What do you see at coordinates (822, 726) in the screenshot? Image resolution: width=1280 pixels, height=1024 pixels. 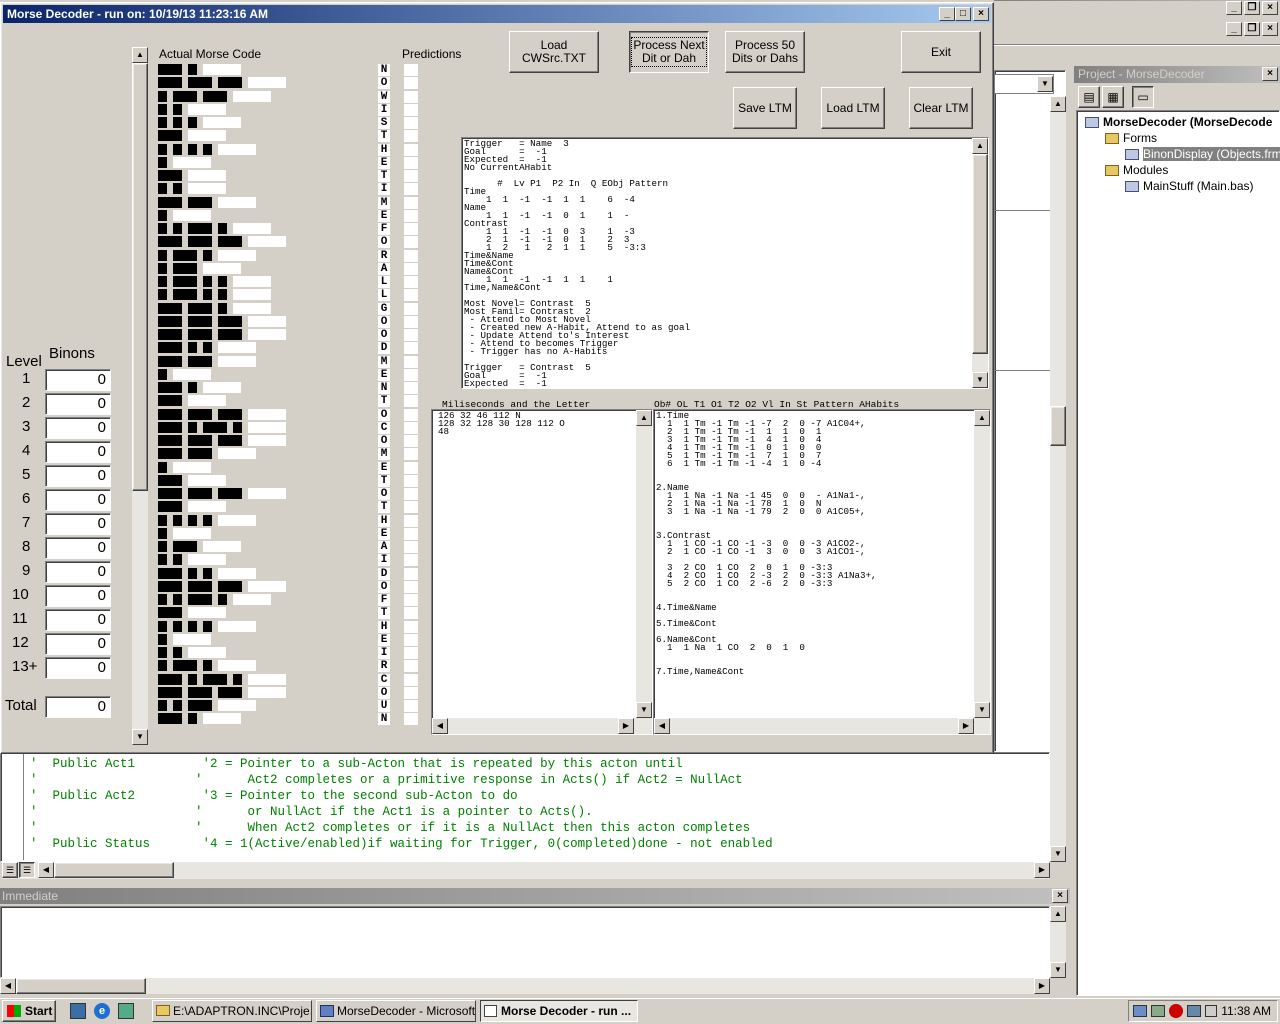 I see `ob-hscroll: ◀ ▶` at bounding box center [822, 726].